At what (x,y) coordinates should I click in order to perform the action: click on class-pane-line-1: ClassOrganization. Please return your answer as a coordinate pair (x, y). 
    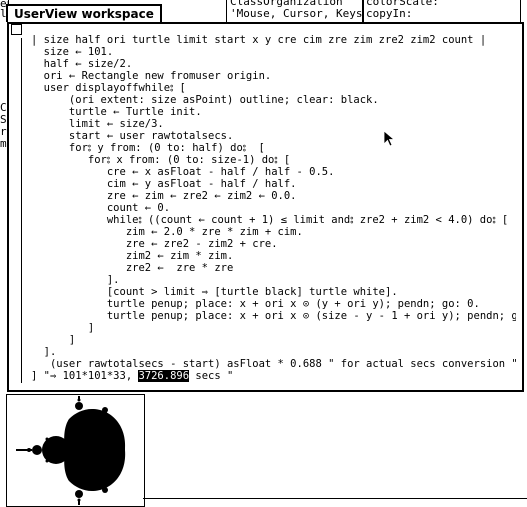
    Looking at the image, I should click on (296, 4).